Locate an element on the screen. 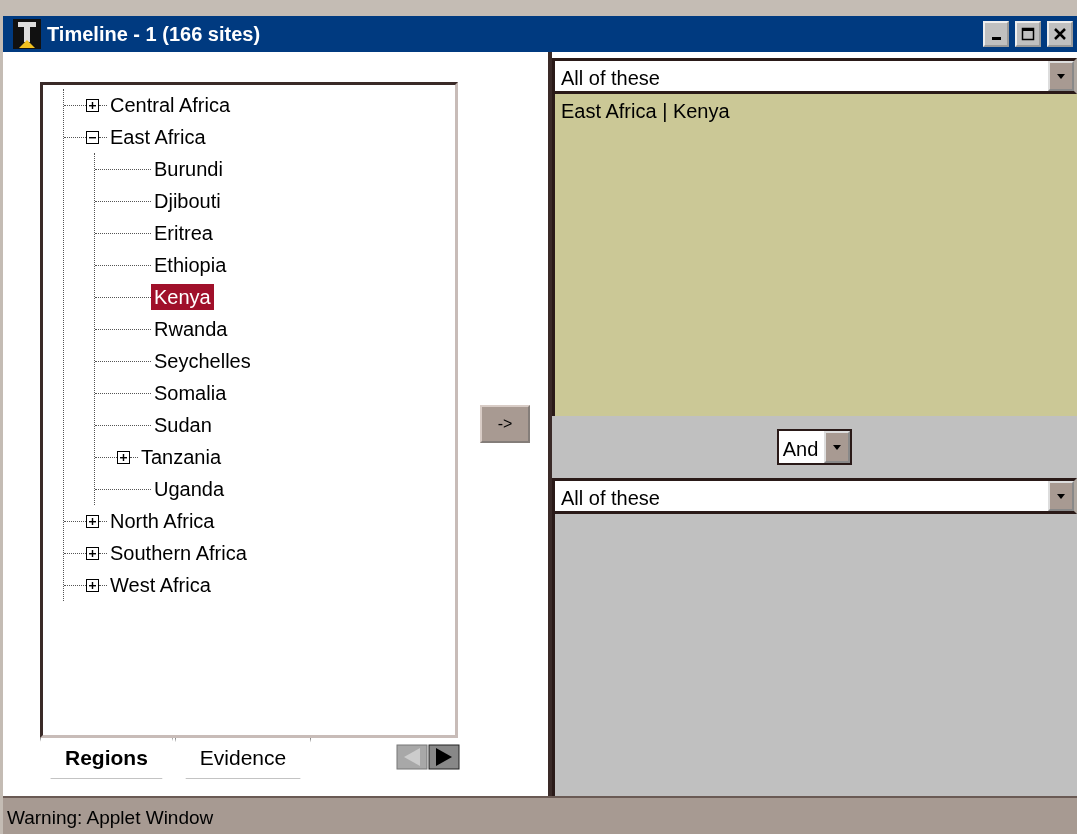 The width and height of the screenshot is (1077, 834). close-icon is located at coordinates (1060, 34).